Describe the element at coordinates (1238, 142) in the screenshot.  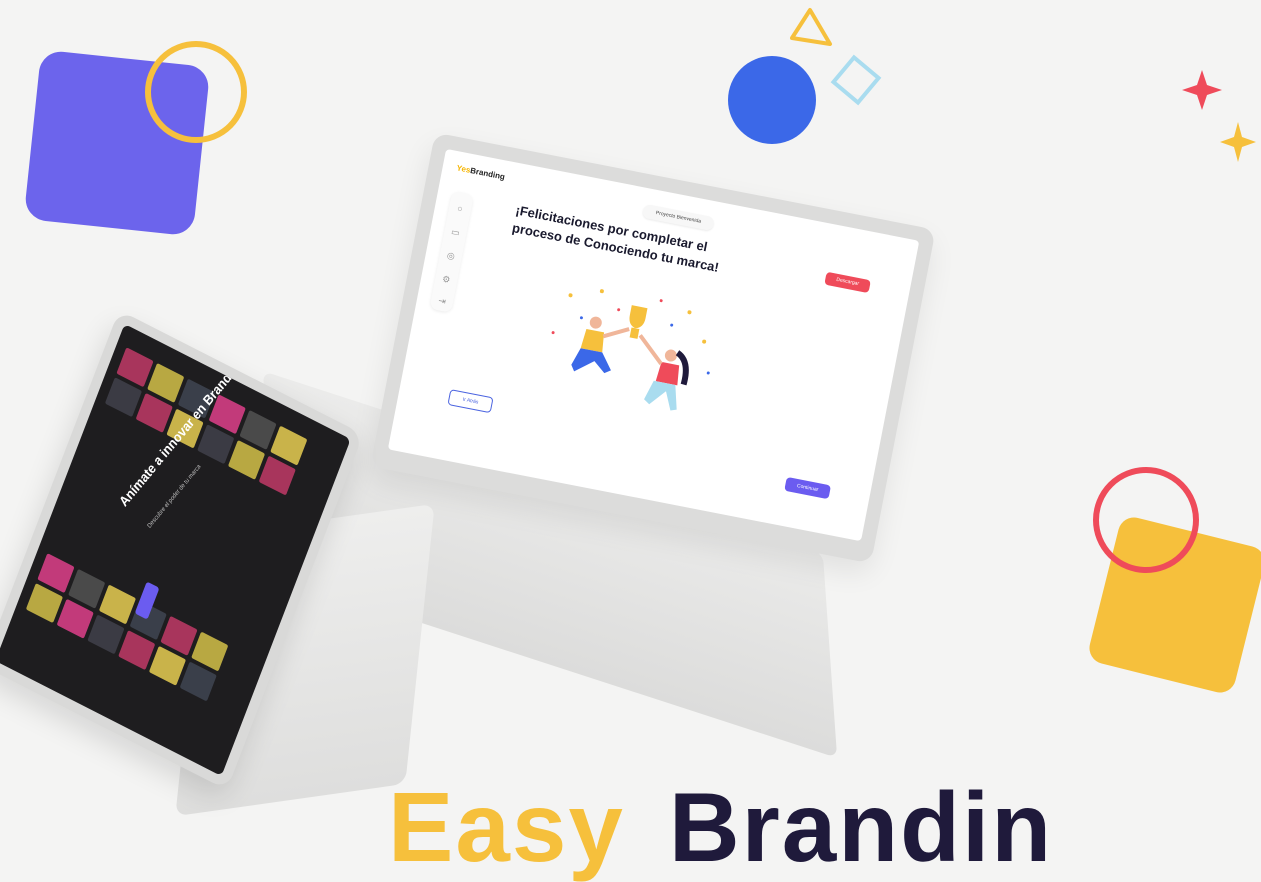
I see `yellow-sparkle-icon` at that location.